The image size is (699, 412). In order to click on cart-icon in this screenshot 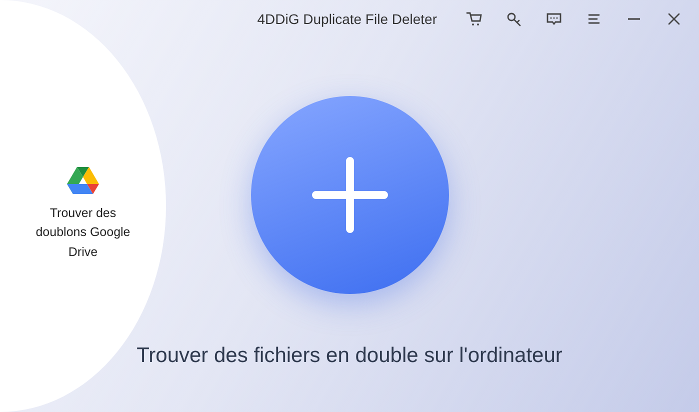, I will do `click(474, 19)`.